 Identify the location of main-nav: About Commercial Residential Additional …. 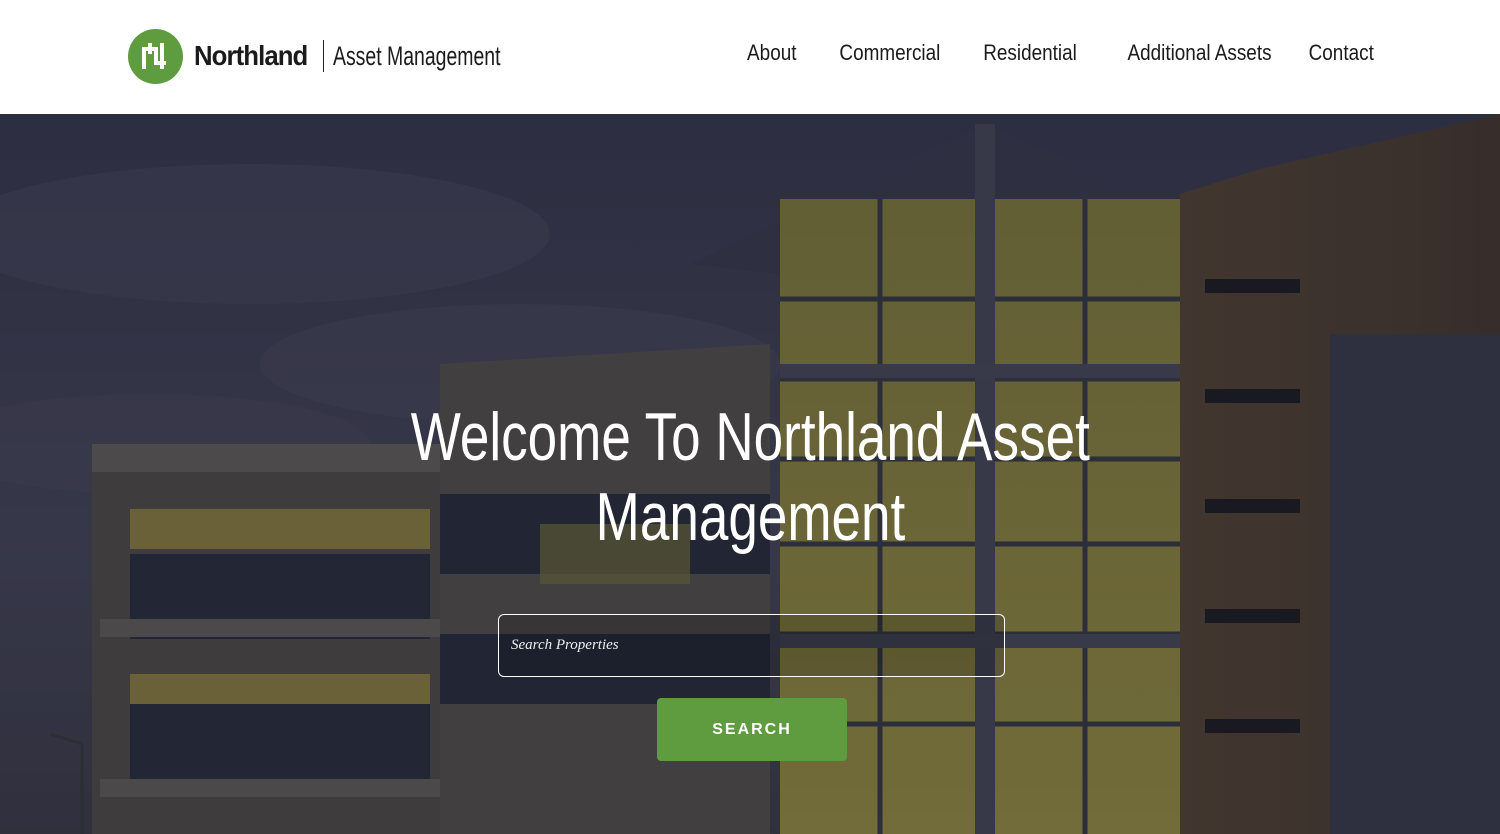
(1043, 53).